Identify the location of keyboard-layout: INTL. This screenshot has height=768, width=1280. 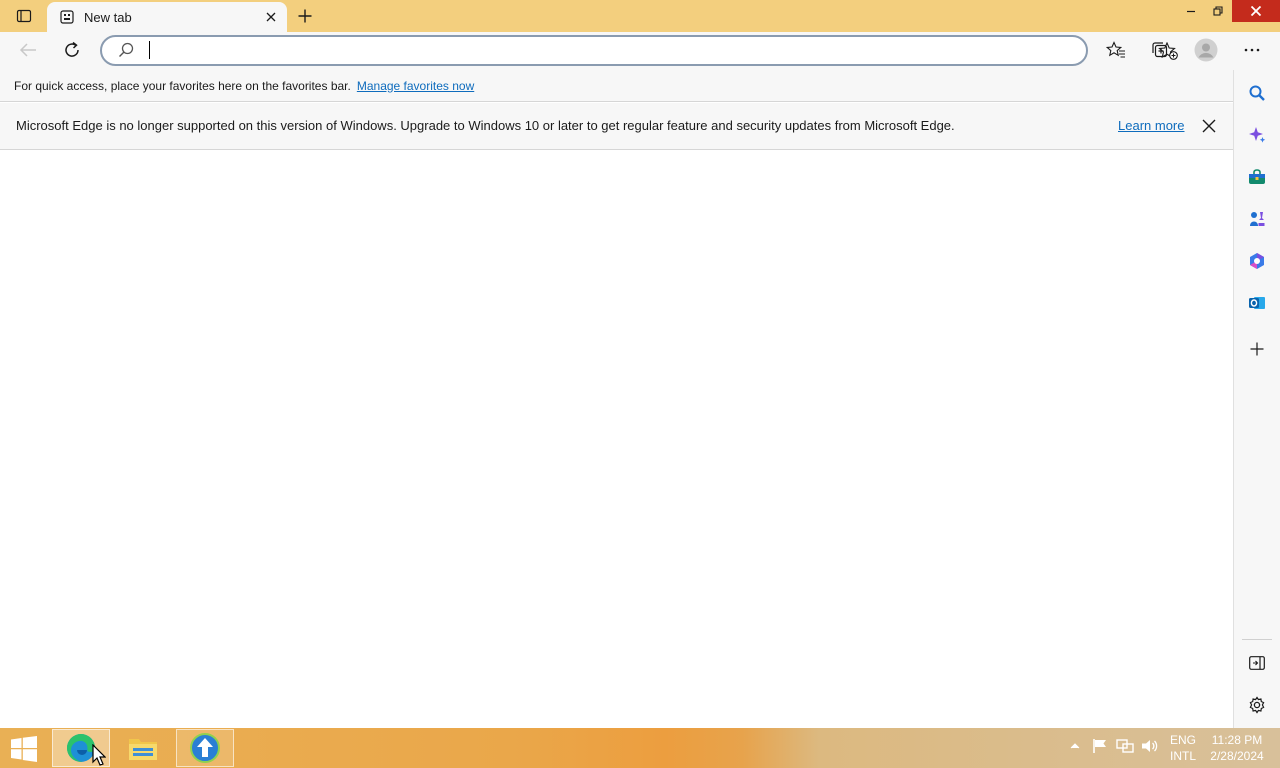
(1182, 756).